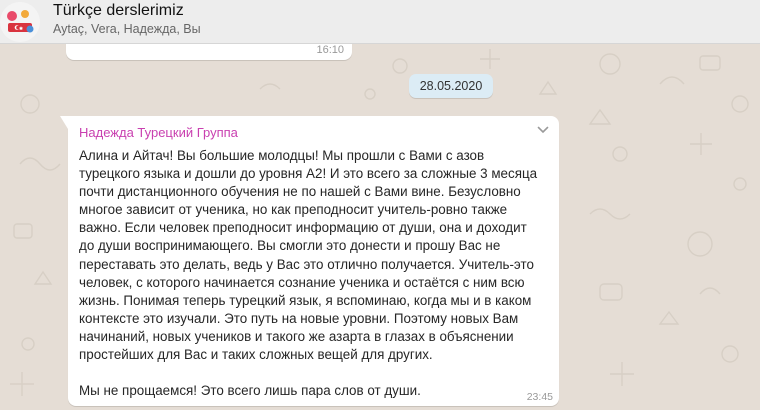 The width and height of the screenshot is (760, 410). I want to click on previous-message-bubble: 16:10, so click(209, 52).